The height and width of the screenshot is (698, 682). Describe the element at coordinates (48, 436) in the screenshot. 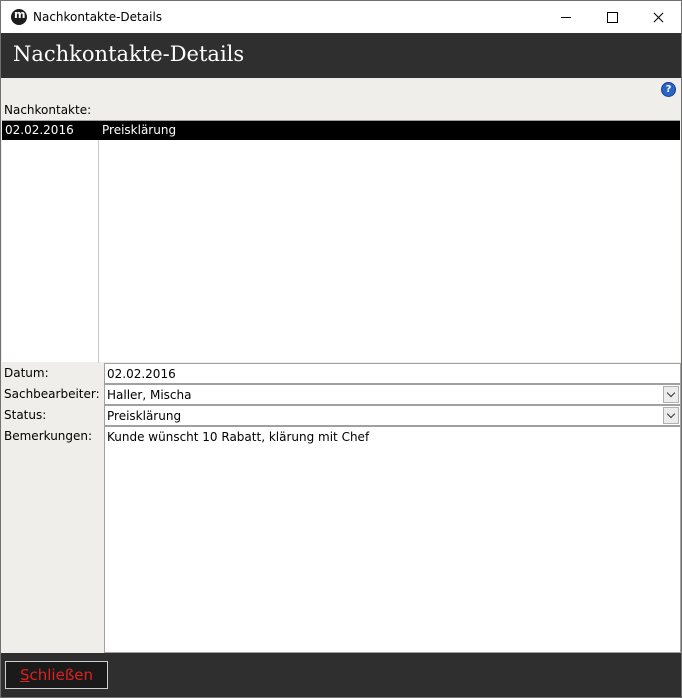

I see `bemerkungen-label: Bemerkungen:` at that location.